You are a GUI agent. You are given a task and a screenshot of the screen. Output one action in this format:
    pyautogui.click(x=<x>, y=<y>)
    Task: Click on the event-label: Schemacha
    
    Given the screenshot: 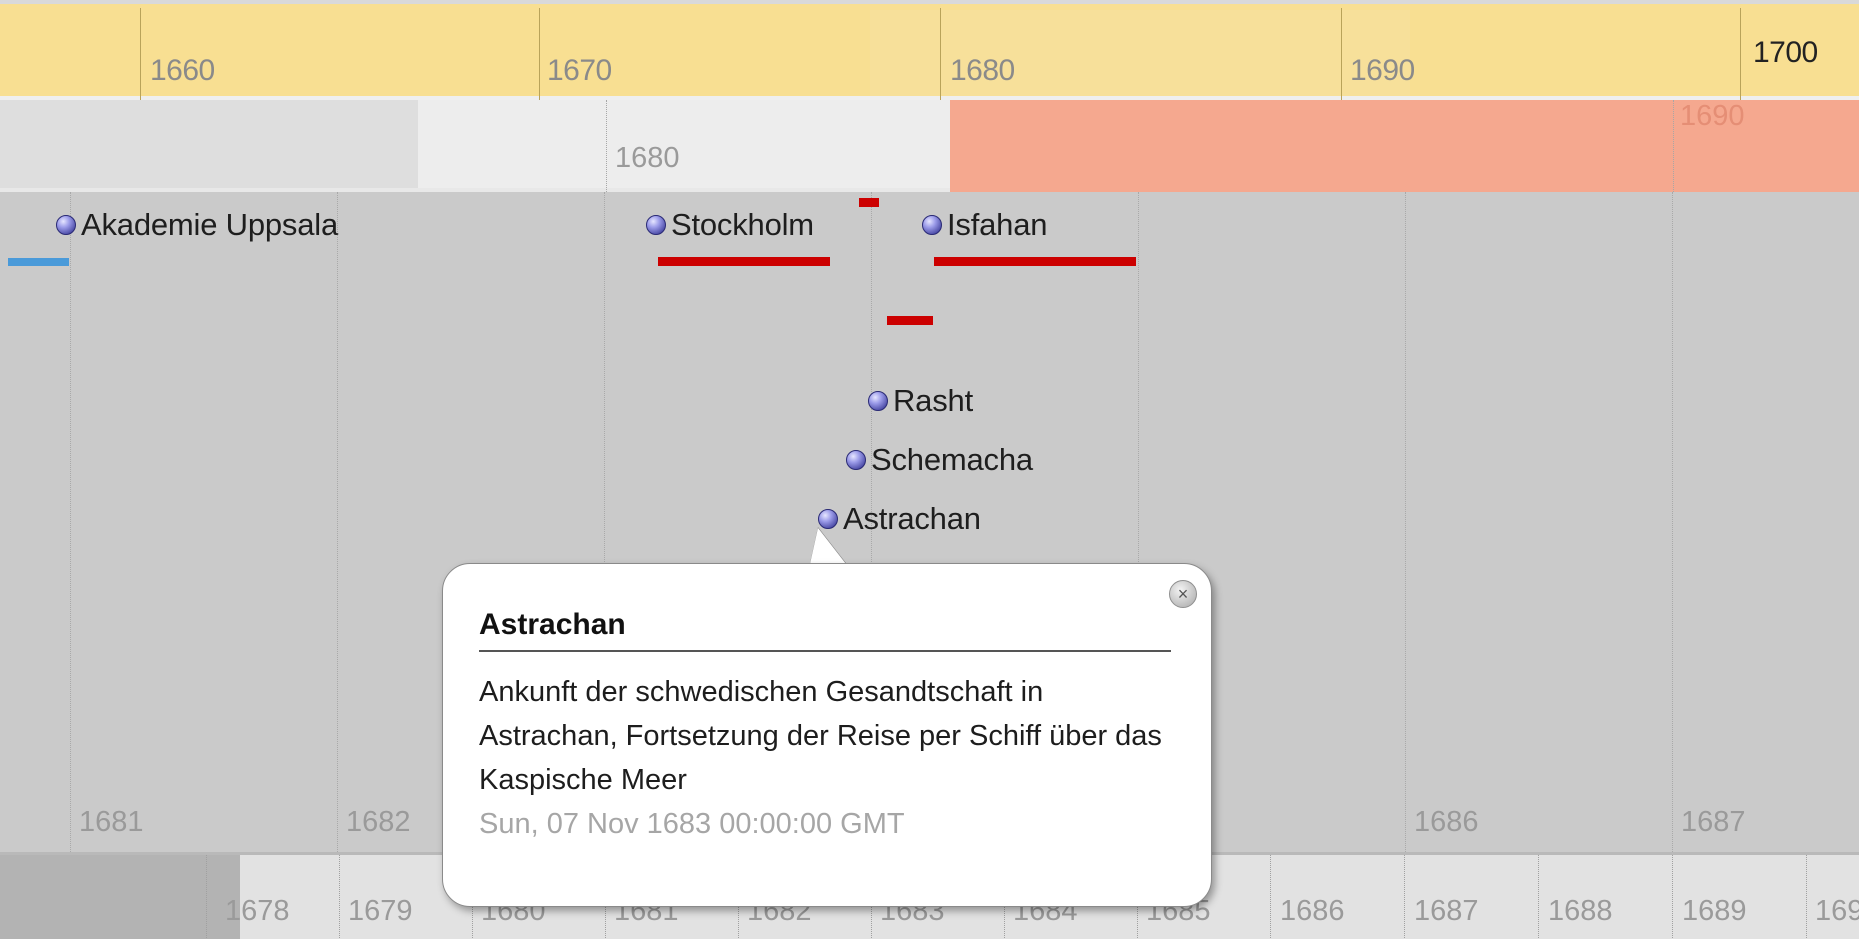 What is the action you would take?
    pyautogui.click(x=952, y=460)
    